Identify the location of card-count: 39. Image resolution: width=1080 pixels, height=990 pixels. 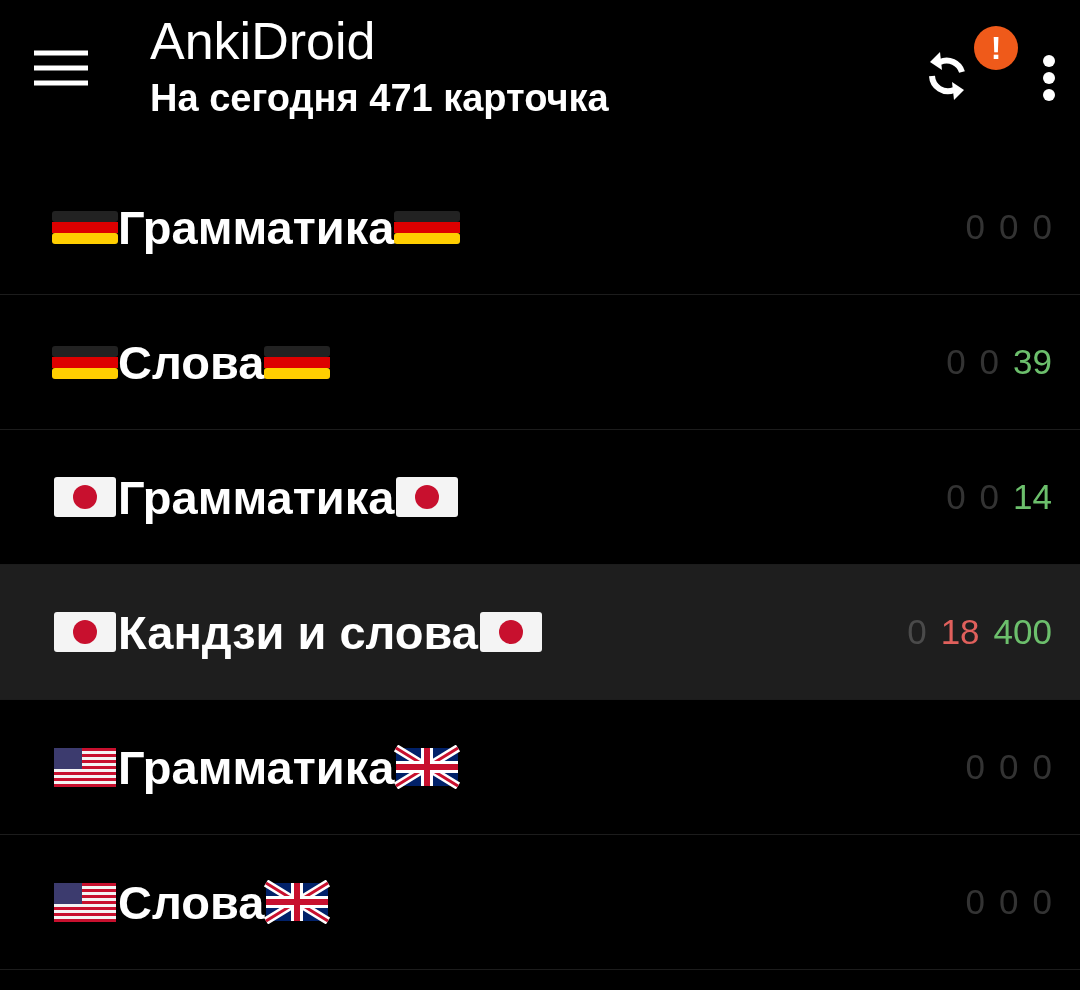
(1032, 362).